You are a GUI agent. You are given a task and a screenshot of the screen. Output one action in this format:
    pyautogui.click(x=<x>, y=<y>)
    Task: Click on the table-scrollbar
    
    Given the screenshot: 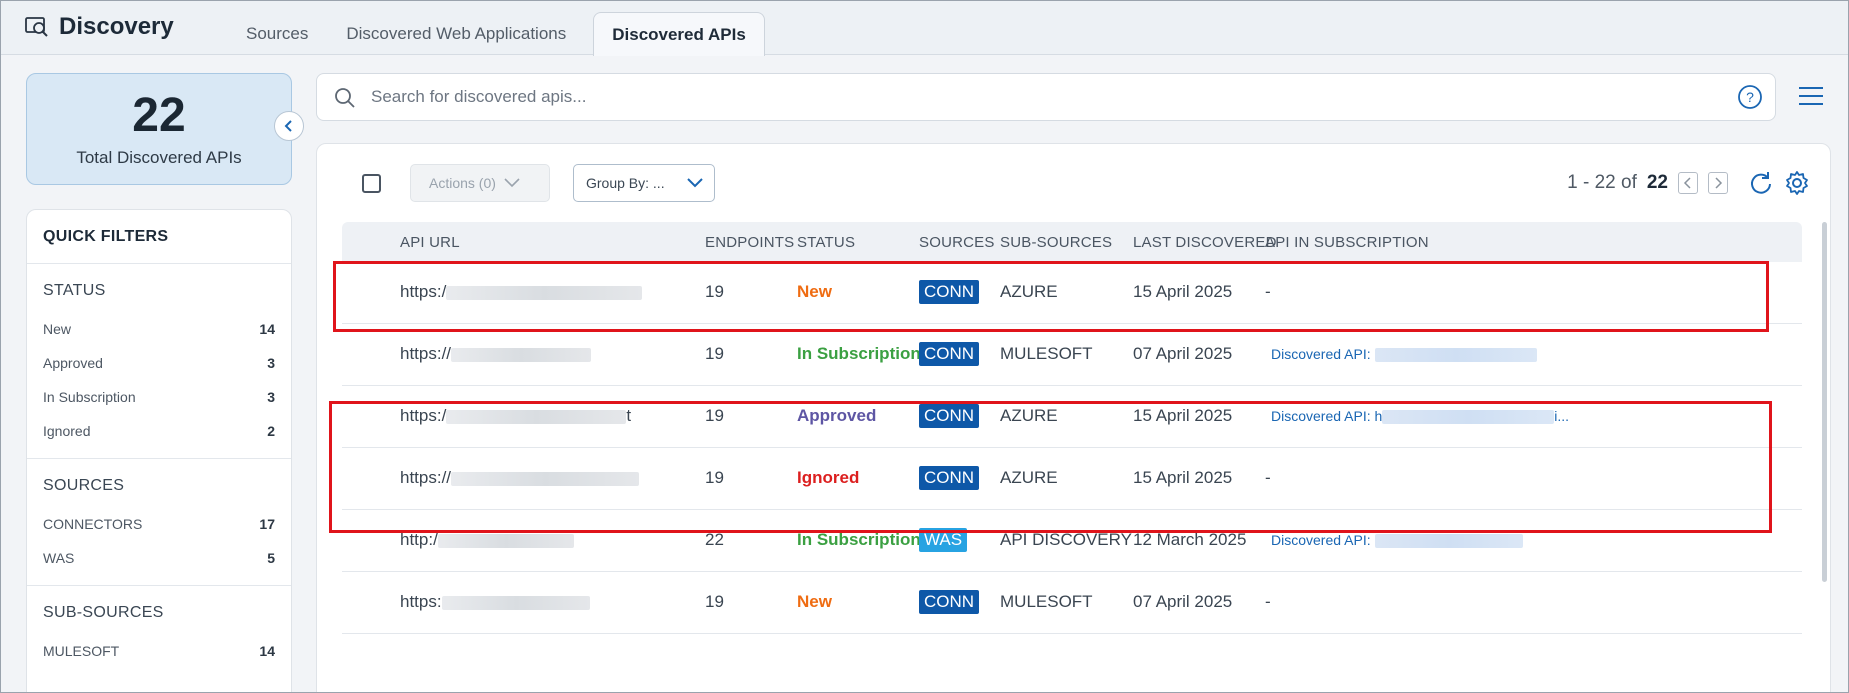 What is the action you would take?
    pyautogui.click(x=1824, y=402)
    